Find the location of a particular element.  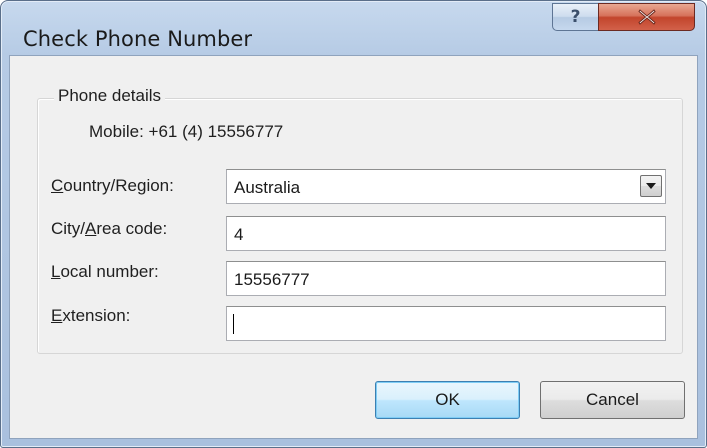

city-label-start: City/ is located at coordinates (68, 228).